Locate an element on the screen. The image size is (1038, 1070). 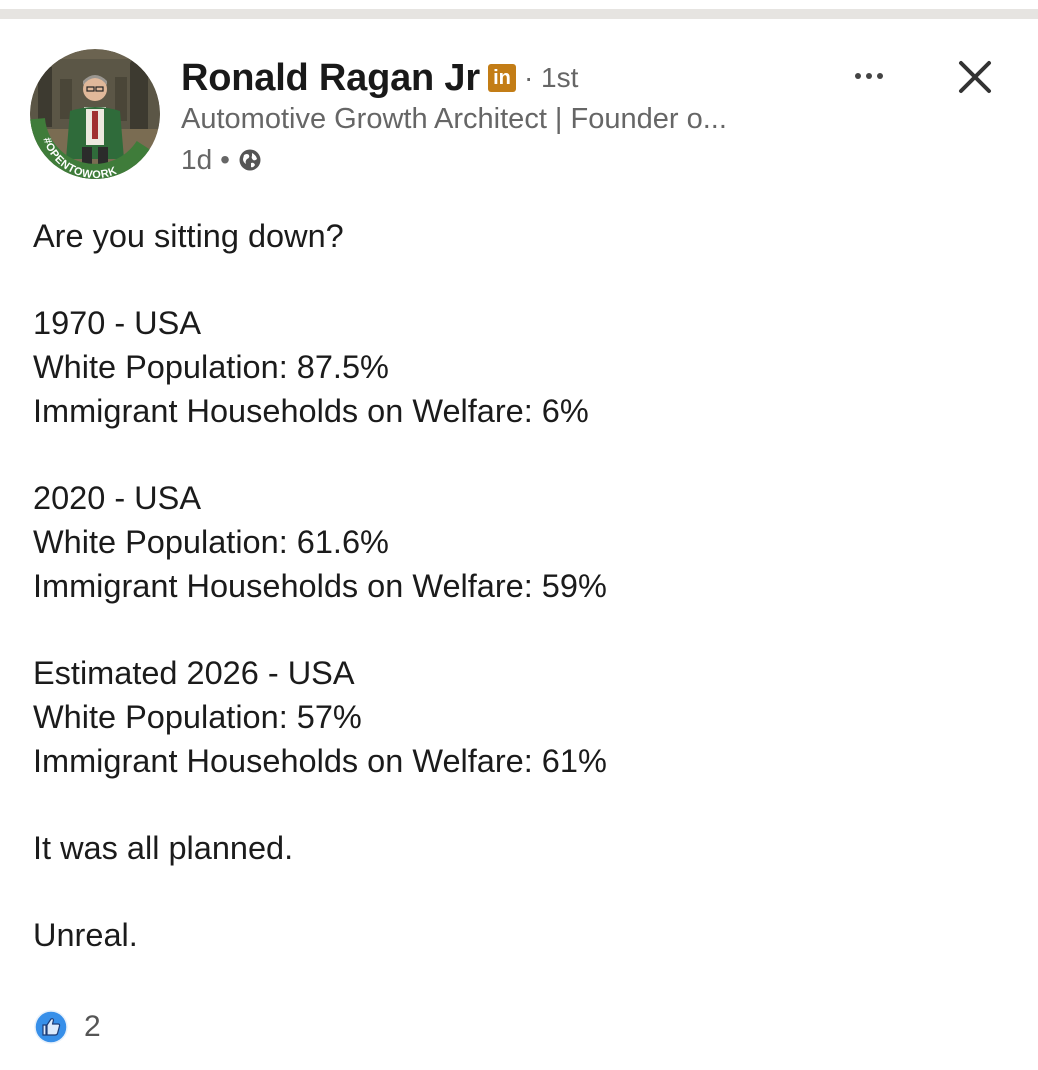
post-closing-line: It was all planned. is located at coordinates (163, 848).